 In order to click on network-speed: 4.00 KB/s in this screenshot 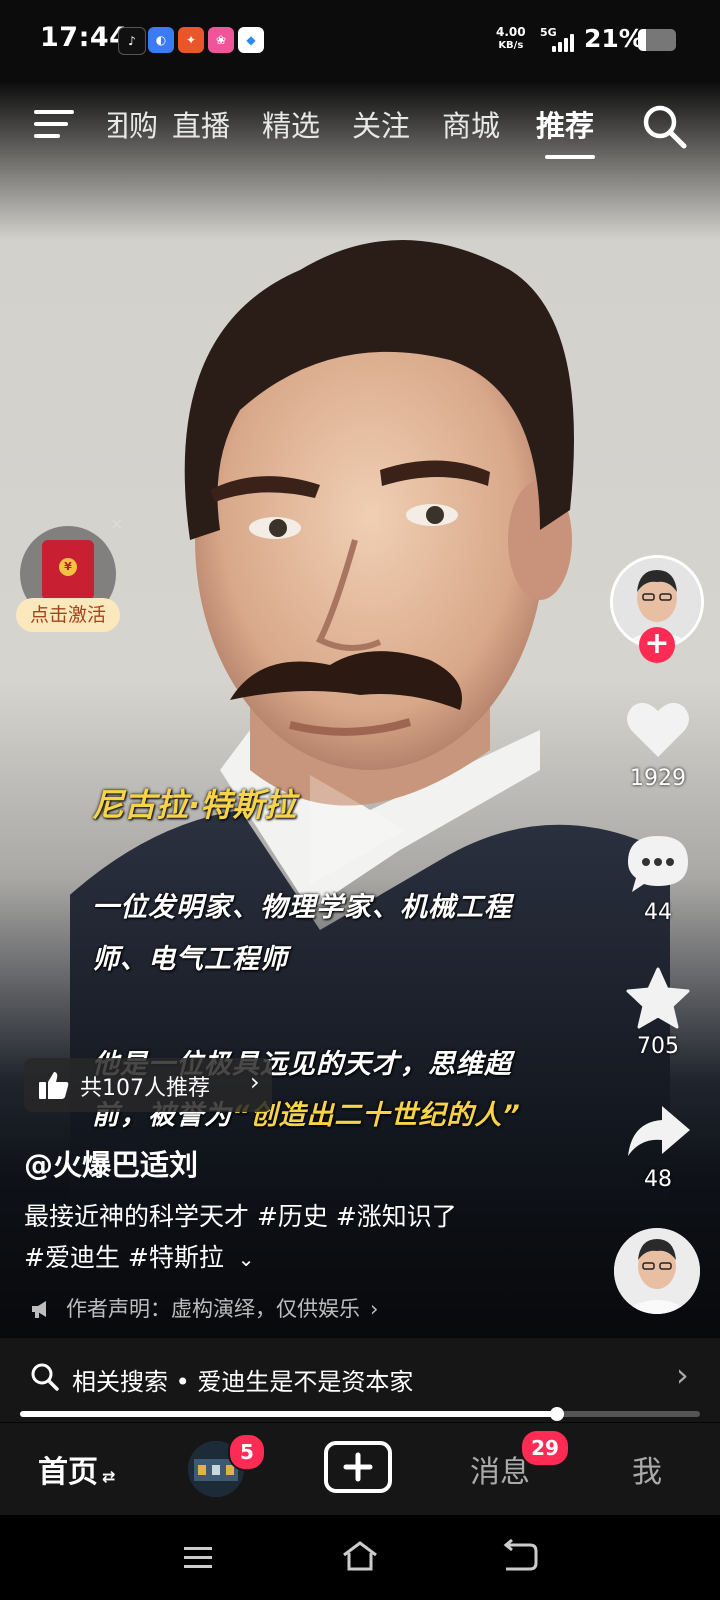, I will do `click(511, 39)`.